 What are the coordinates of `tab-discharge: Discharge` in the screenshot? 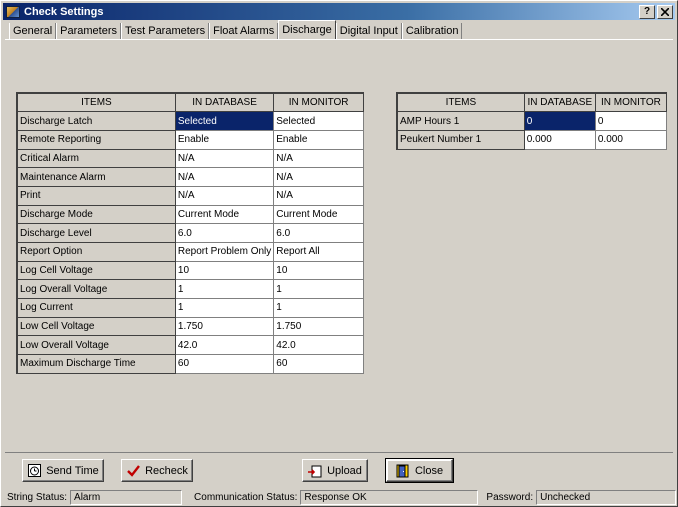 It's located at (307, 29).